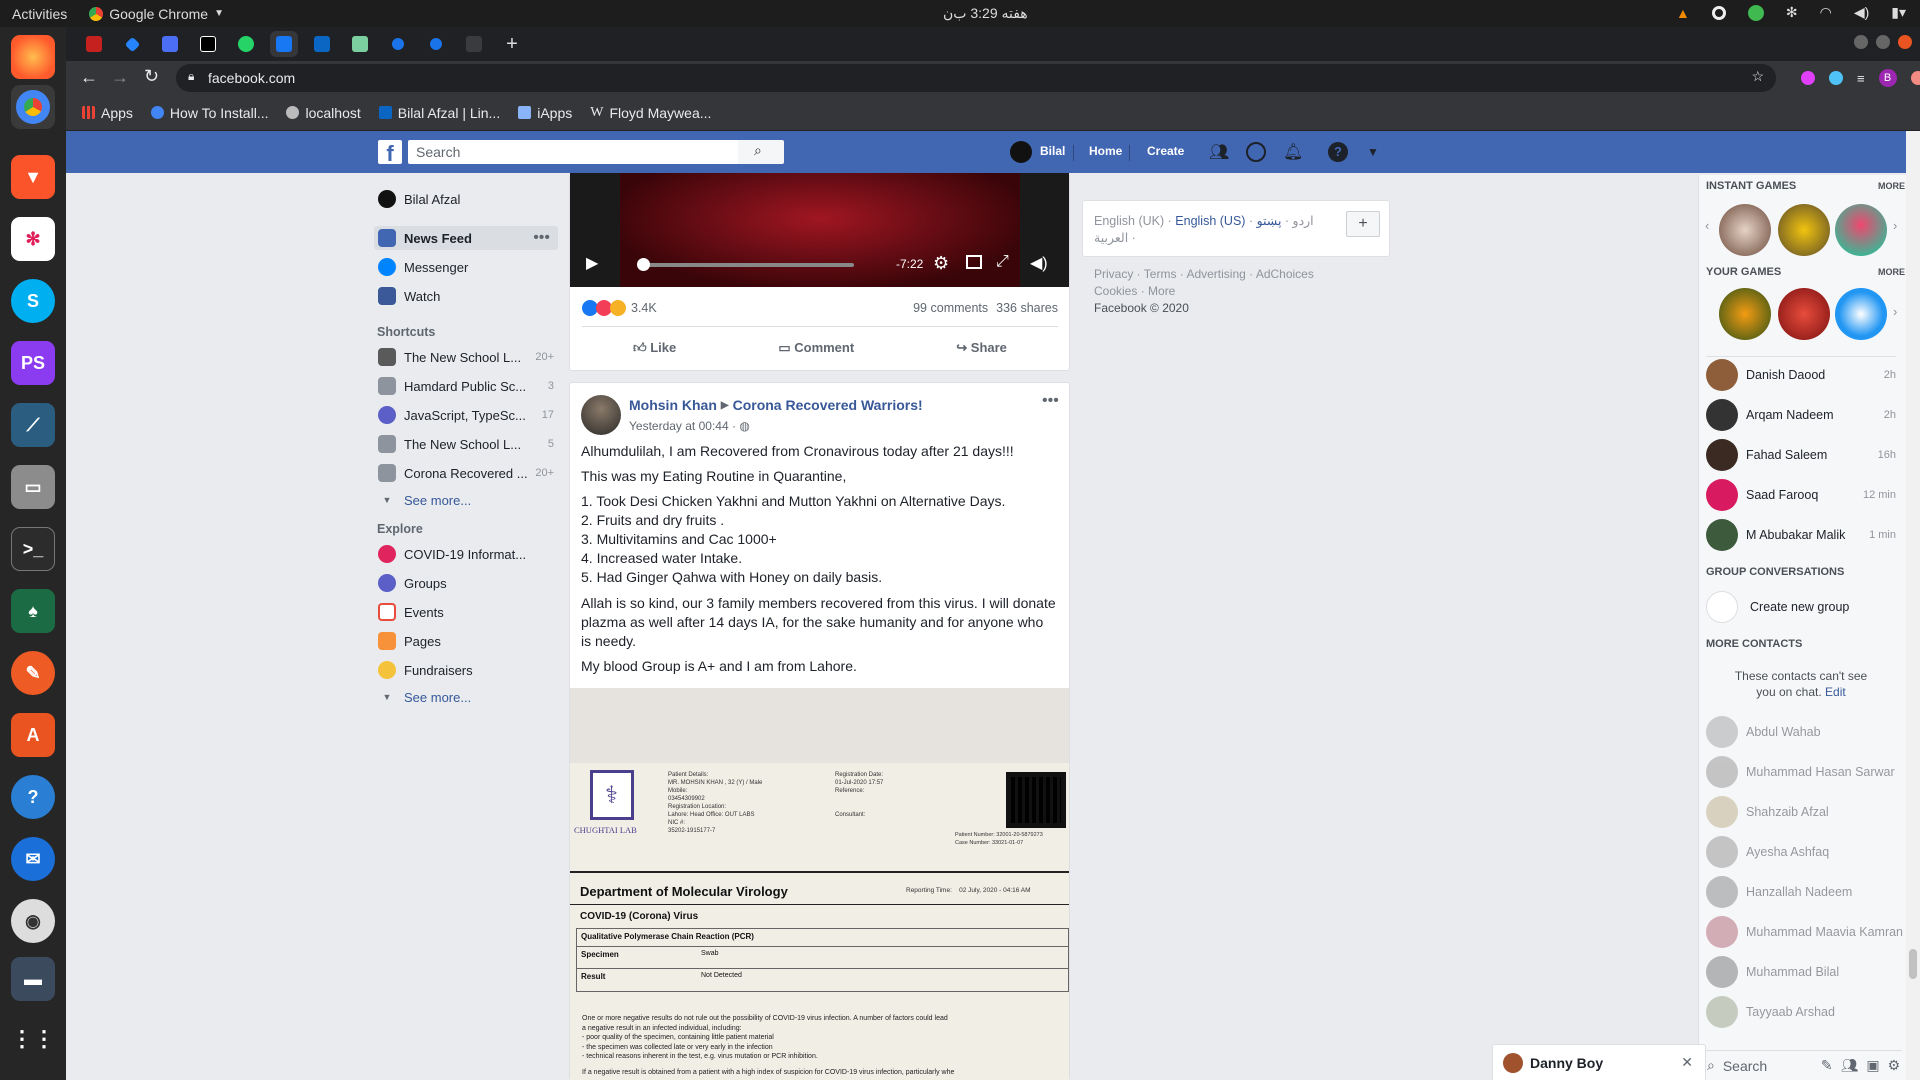 This screenshot has width=1920, height=1080. I want to click on play-icon: ▶, so click(592, 263).